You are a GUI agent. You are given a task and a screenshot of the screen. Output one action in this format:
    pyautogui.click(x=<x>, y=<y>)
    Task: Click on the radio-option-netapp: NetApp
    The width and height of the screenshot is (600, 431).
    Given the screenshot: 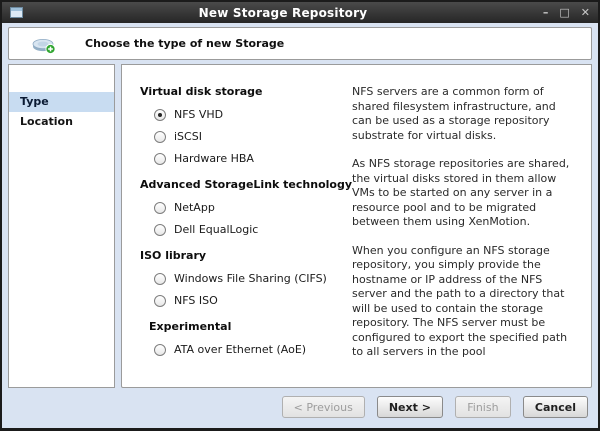 What is the action you would take?
    pyautogui.click(x=253, y=207)
    